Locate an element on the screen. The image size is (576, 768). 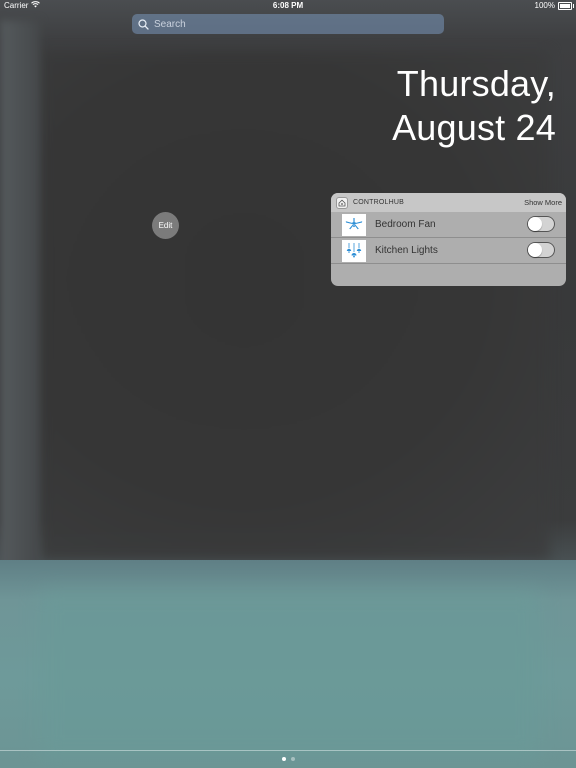
device-row-bedroom-fan: Bedroom Fan is located at coordinates (448, 225).